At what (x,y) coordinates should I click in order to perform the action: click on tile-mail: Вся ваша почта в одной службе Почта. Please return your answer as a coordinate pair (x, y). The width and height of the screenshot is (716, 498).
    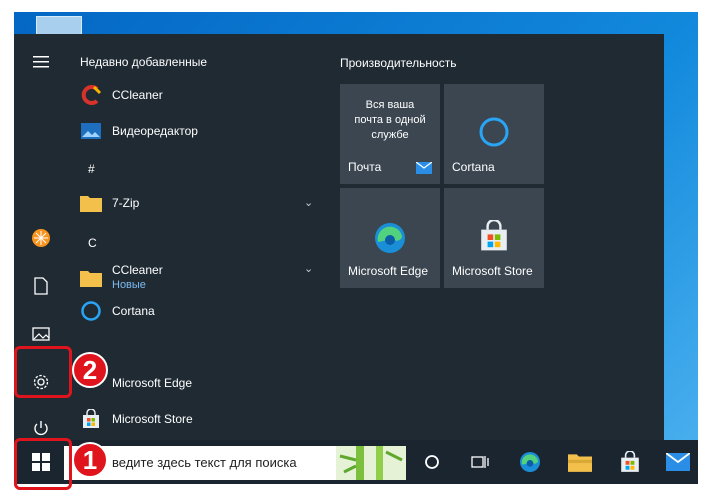
    Looking at the image, I should click on (390, 134).